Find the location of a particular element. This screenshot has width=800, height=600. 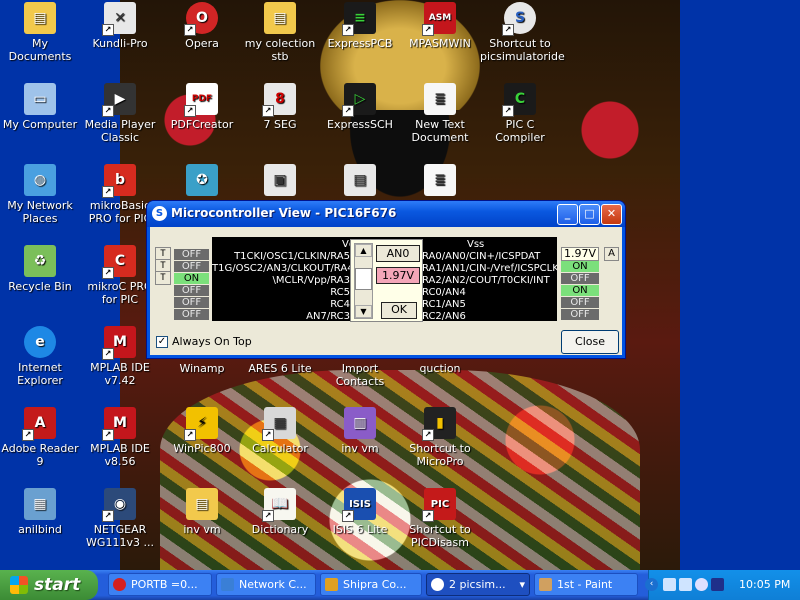

desktop-icon-recycle-bin: ♻ Recycle Bin is located at coordinates (40, 269).